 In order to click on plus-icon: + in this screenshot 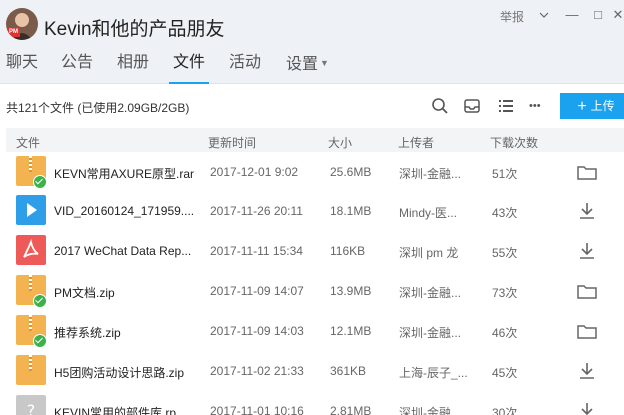, I will do `click(582, 106)`.